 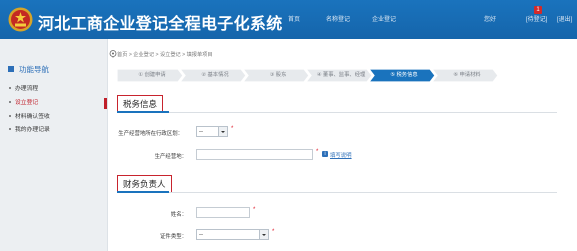 What do you see at coordinates (325, 154) in the screenshot?
I see `info-icon: i` at bounding box center [325, 154].